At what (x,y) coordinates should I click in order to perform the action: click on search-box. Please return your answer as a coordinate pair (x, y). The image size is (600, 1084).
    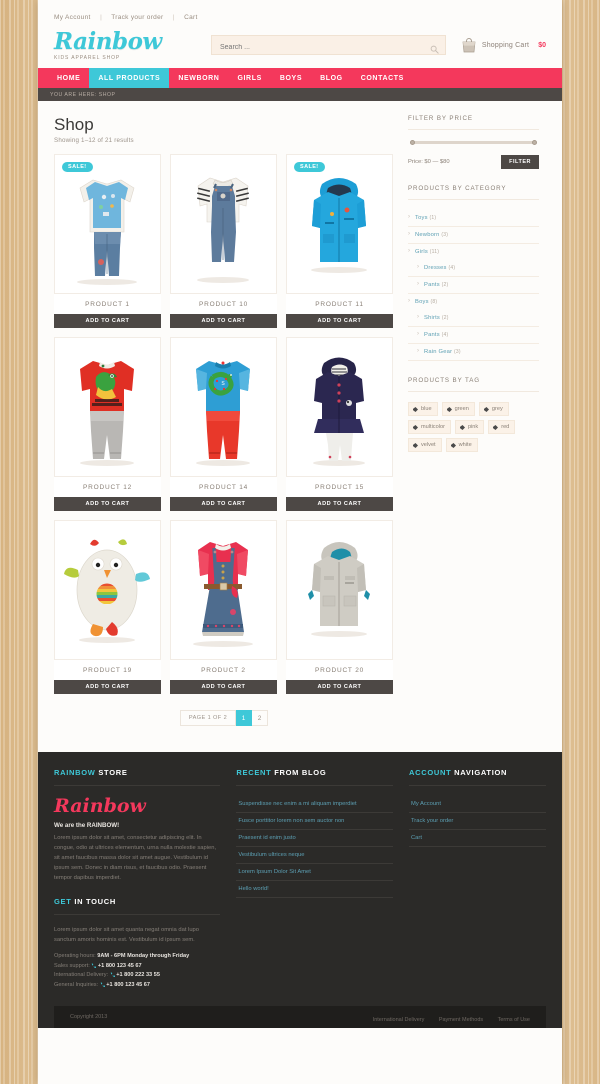
    Looking at the image, I should click on (328, 46).